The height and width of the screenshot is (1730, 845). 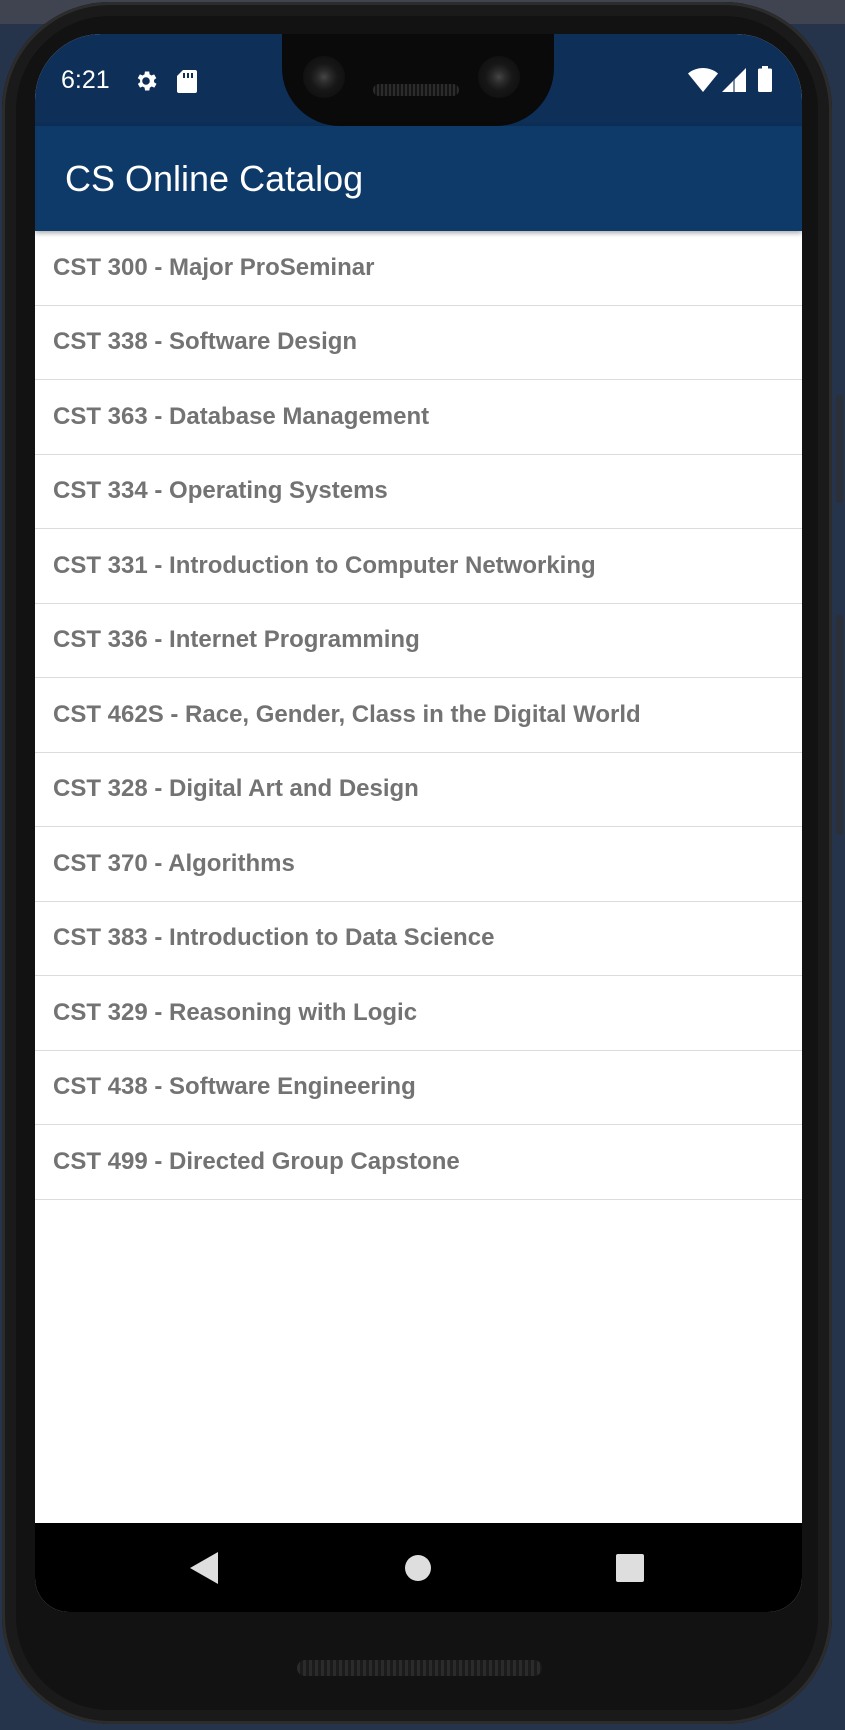 What do you see at coordinates (214, 267) in the screenshot?
I see `course-label: CST 300 - Major ProSeminar` at bounding box center [214, 267].